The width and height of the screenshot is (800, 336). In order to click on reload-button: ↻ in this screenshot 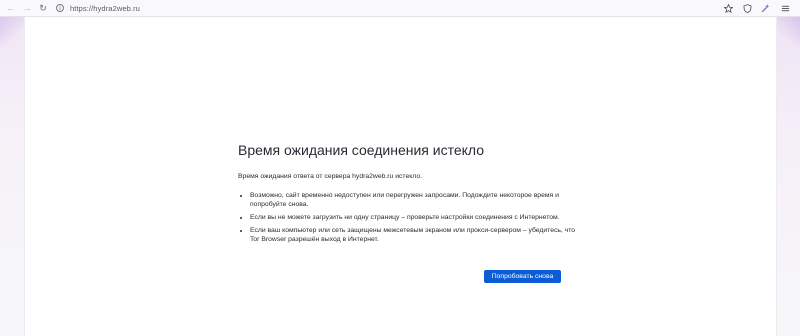, I will do `click(43, 8)`.